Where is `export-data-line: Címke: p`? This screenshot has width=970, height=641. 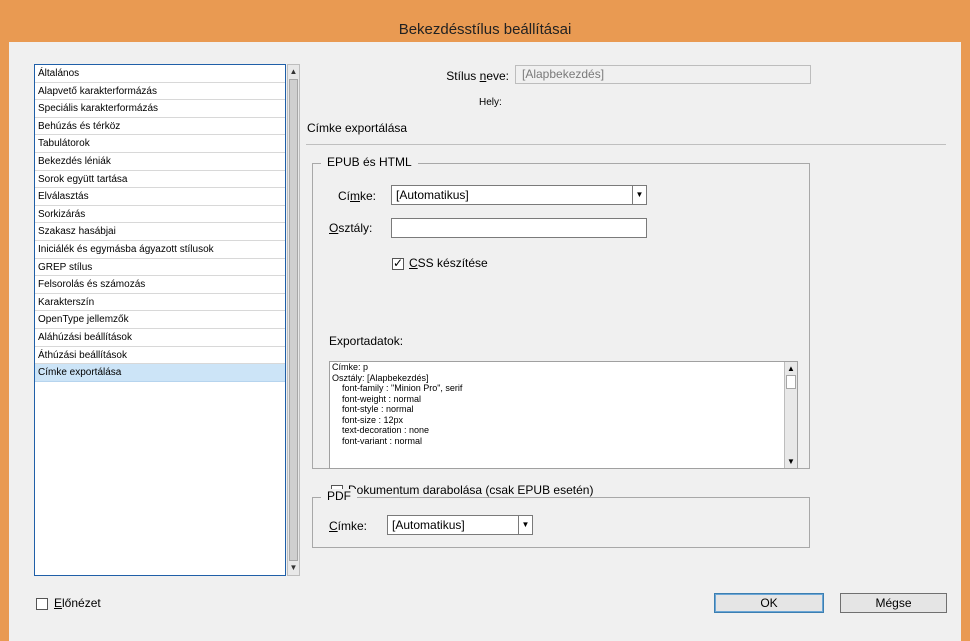 export-data-line: Címke: p is located at coordinates (350, 367).